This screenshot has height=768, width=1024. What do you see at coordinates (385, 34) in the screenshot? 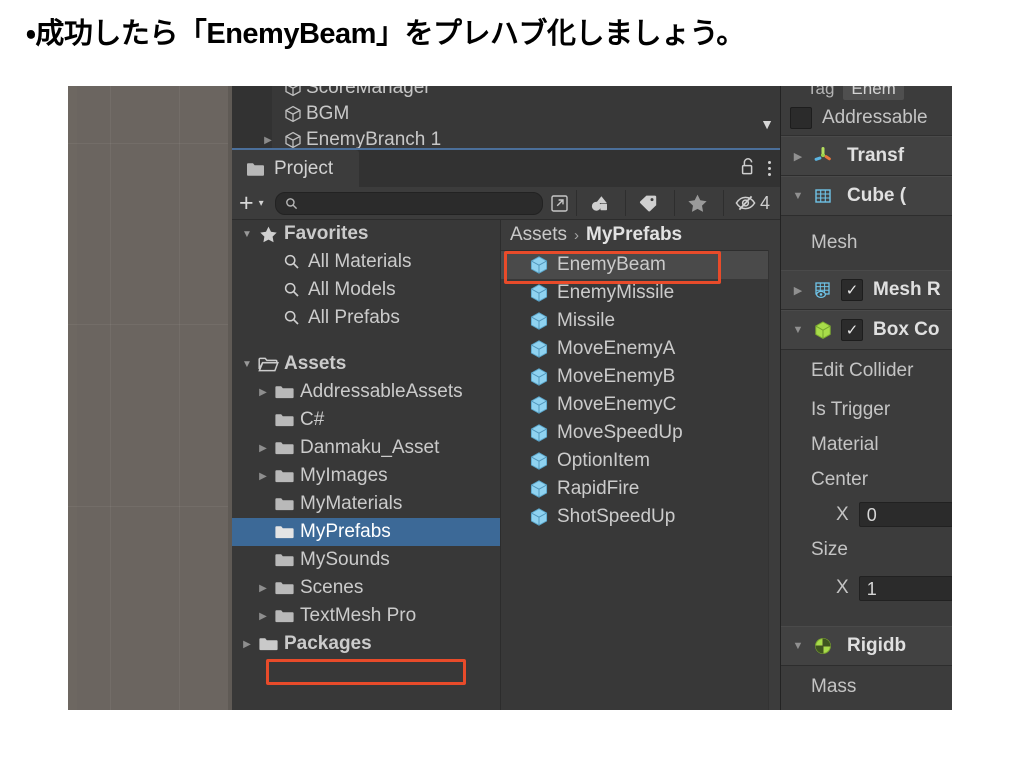
I see `slide-heading: ・成功したら「EnemyBeam」をプレハブ化しましょう。` at bounding box center [385, 34].